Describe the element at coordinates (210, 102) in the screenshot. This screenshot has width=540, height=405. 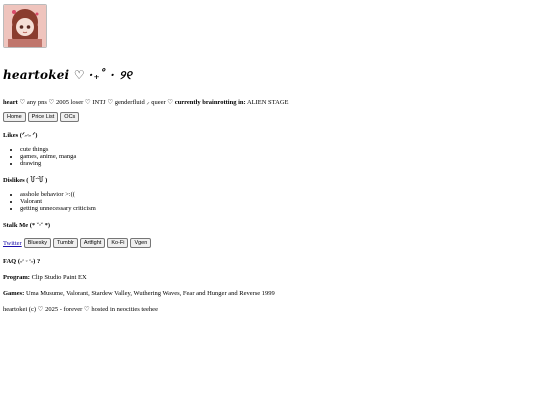
I see `intro-brainrot-label: currently brainrotting in:` at that location.